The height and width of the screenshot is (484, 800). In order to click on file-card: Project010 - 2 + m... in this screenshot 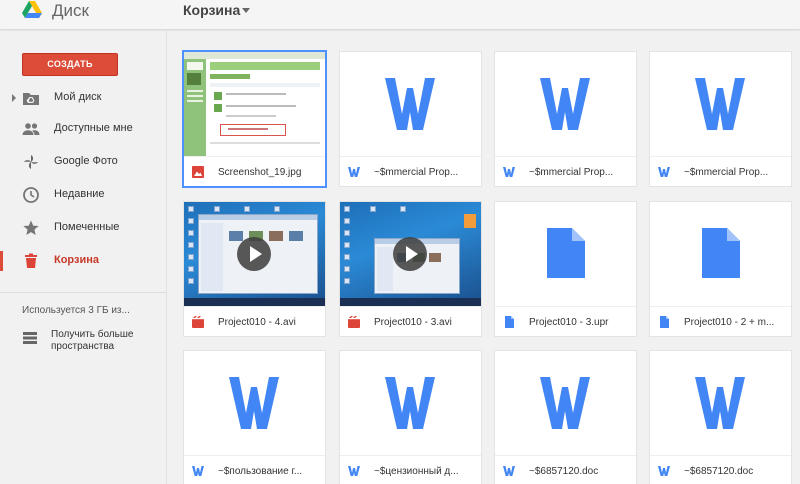, I will do `click(720, 269)`.